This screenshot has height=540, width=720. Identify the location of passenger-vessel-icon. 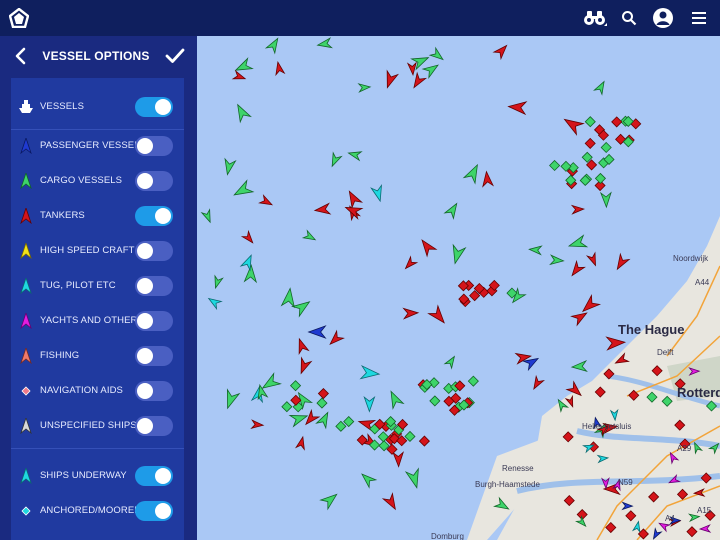
(26, 145).